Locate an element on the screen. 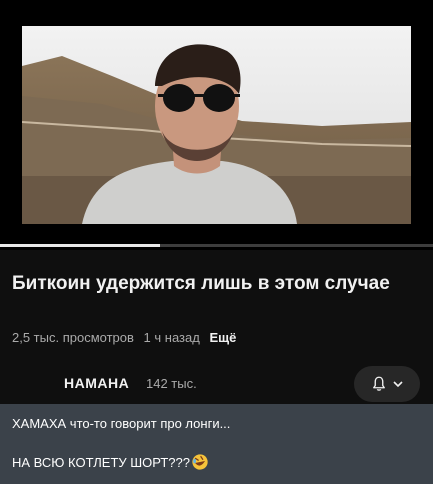 This screenshot has height=484, width=433. chevron-down-icon is located at coordinates (398, 384).